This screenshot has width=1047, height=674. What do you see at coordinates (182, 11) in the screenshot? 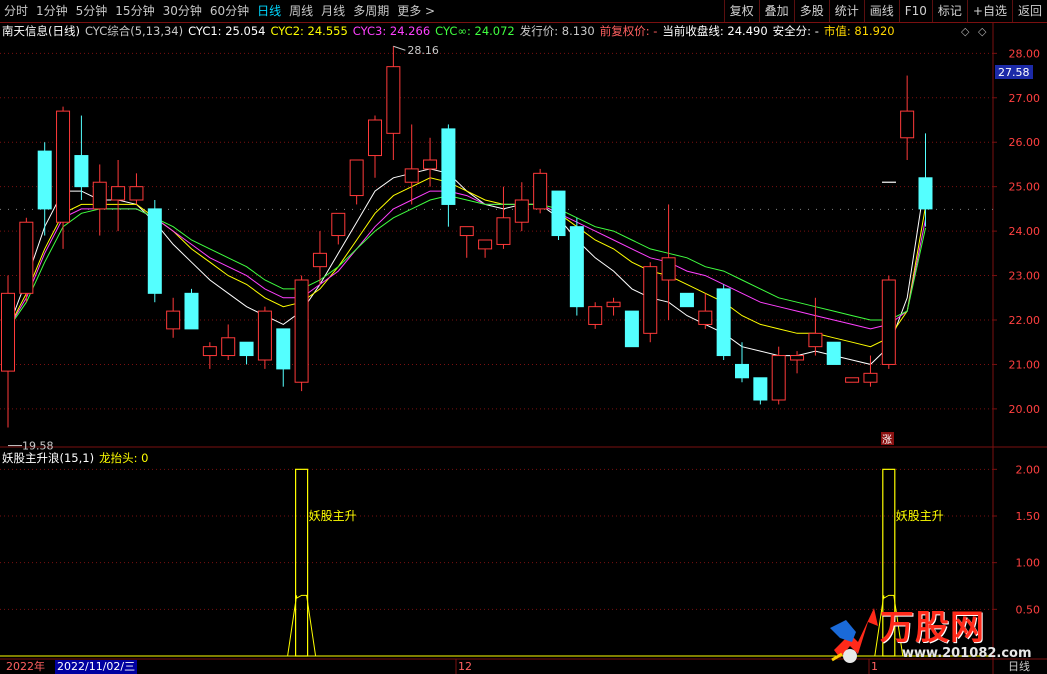
I see `tab-30min: 30分钟` at bounding box center [182, 11].